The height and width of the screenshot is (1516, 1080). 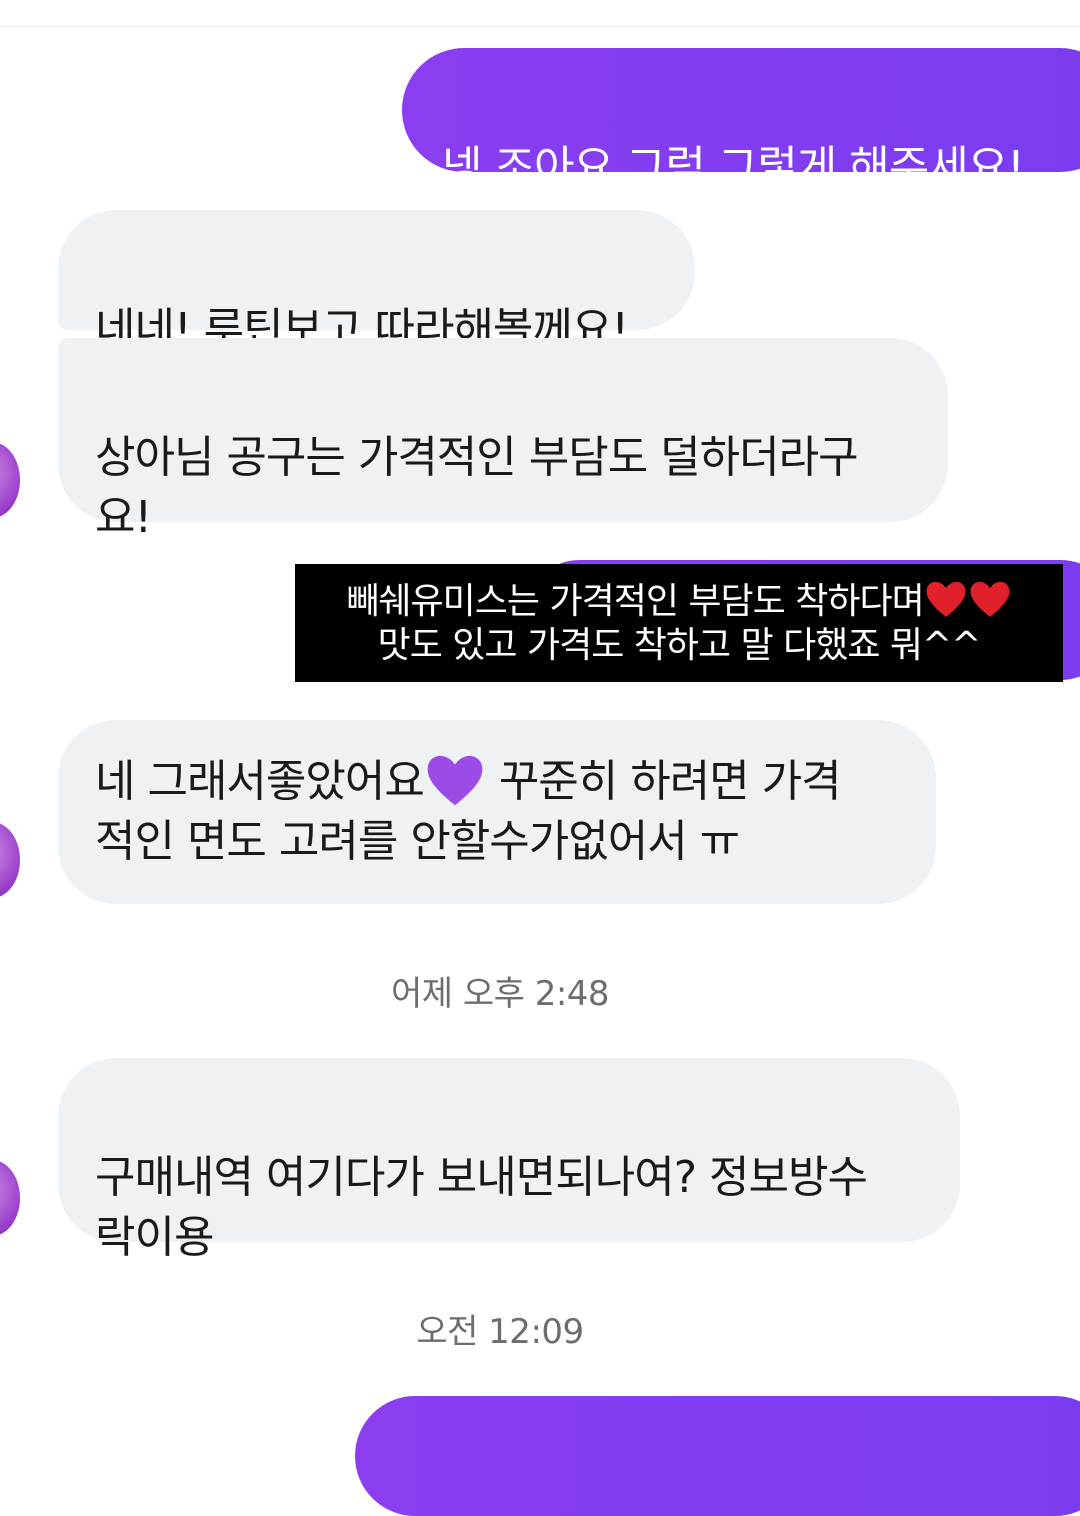 I want to click on message-text: 구매내역 여기다가 보내면되나여? 정보방수 락이용, so click(x=481, y=1207).